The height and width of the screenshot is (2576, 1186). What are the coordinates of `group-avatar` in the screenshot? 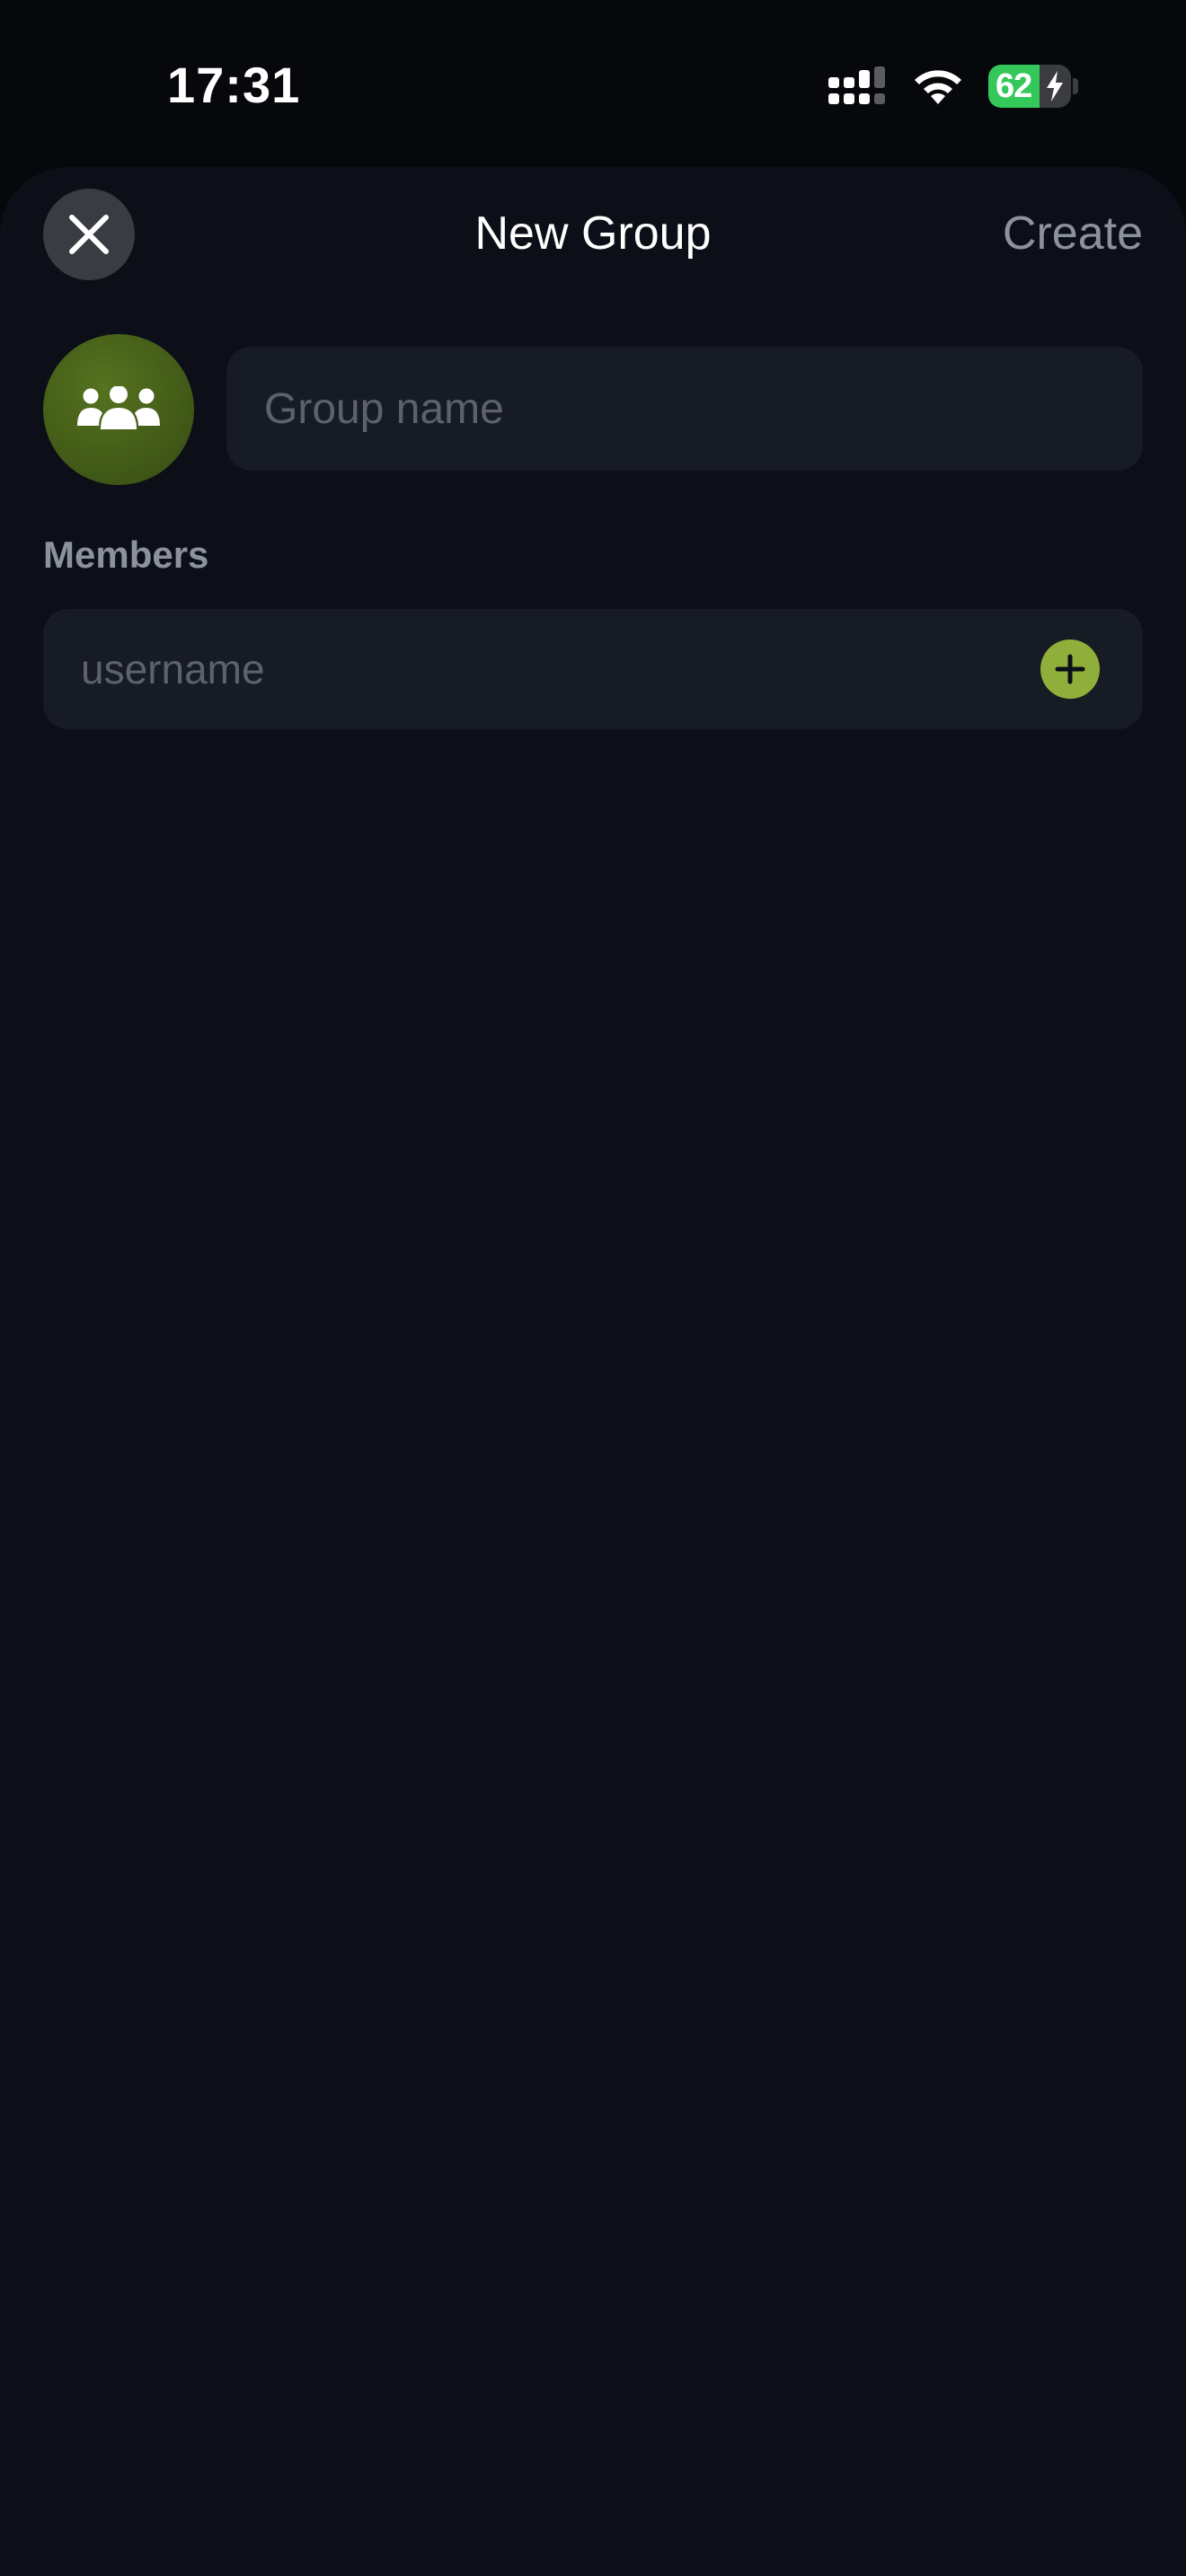 It's located at (118, 409).